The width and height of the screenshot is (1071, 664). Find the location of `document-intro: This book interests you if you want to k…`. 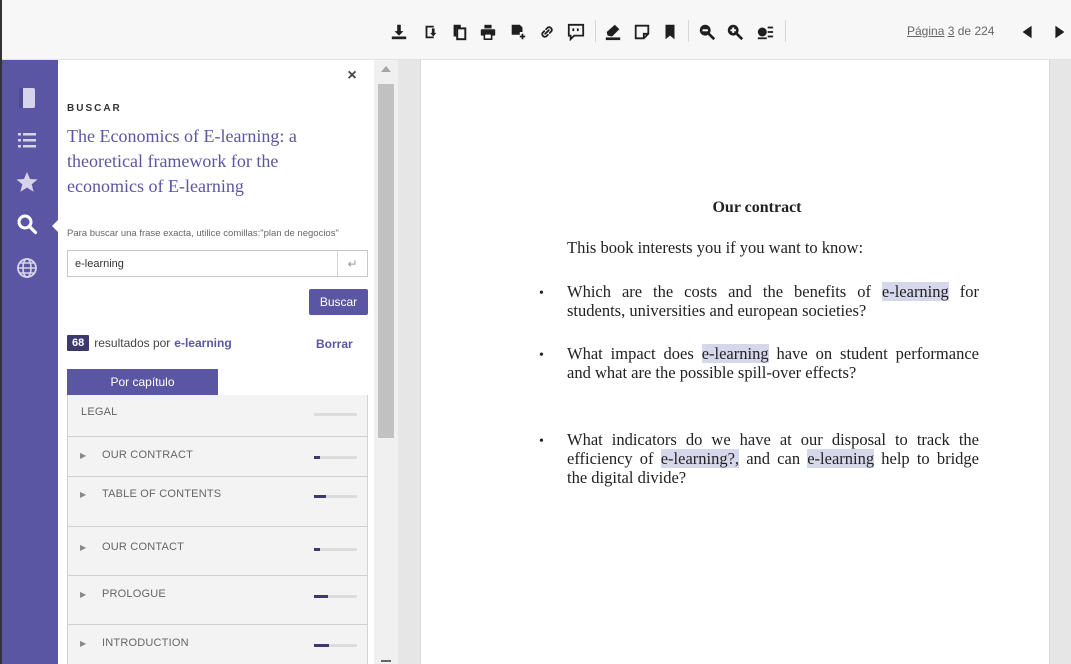

document-intro: This book interests you if you want to k… is located at coordinates (715, 247).